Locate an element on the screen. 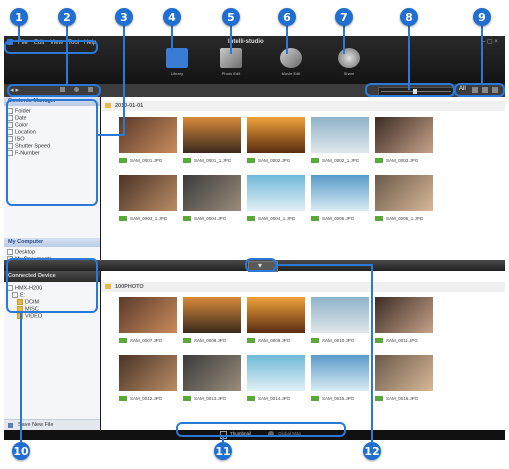 This screenshot has height=469, width=509. photo-thumbnail: SAM_0013.JPG is located at coordinates (212, 381).